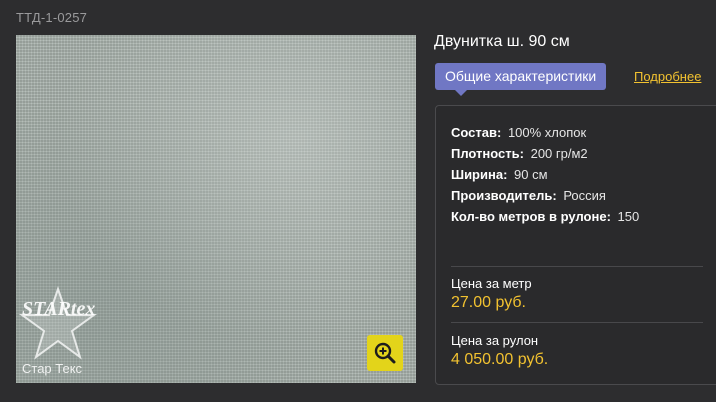 The image size is (716, 402). Describe the element at coordinates (479, 174) in the screenshot. I see `spec-label: Ширина:` at that location.